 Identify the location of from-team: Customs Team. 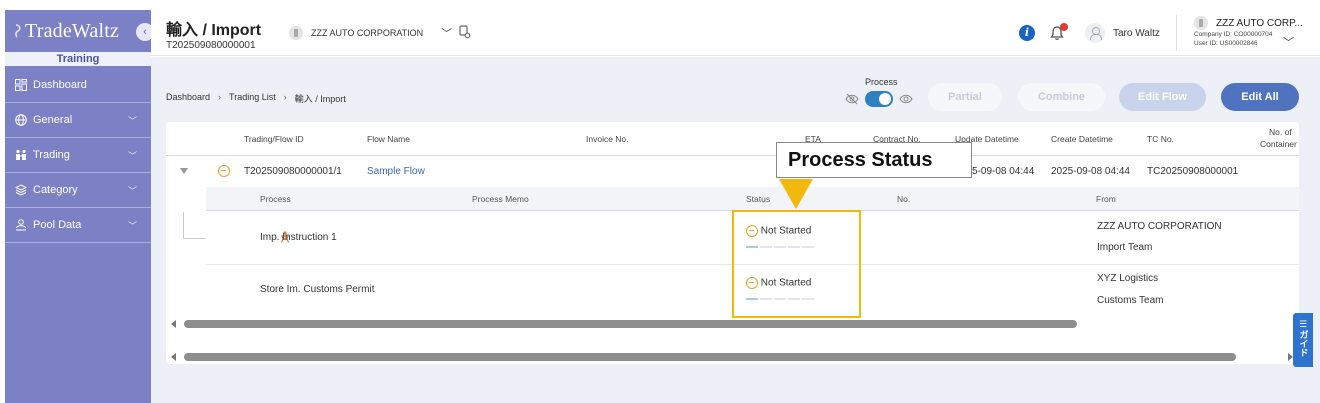
(1130, 300).